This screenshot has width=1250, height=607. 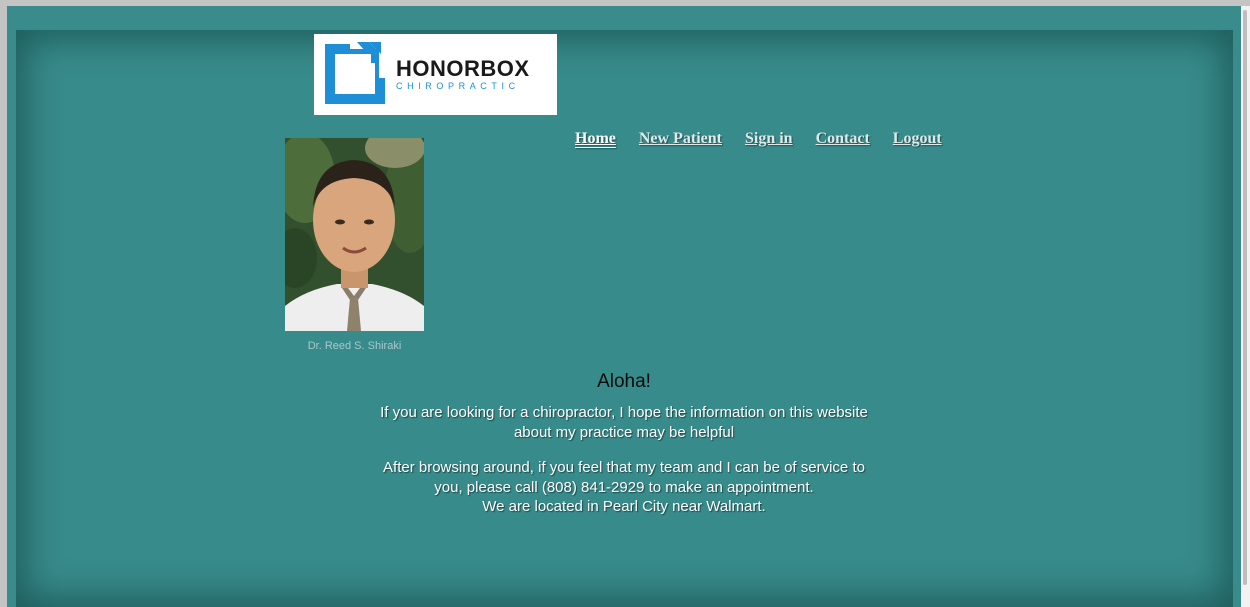 I want to click on greeting-heading: Aloha!, so click(x=624, y=381).